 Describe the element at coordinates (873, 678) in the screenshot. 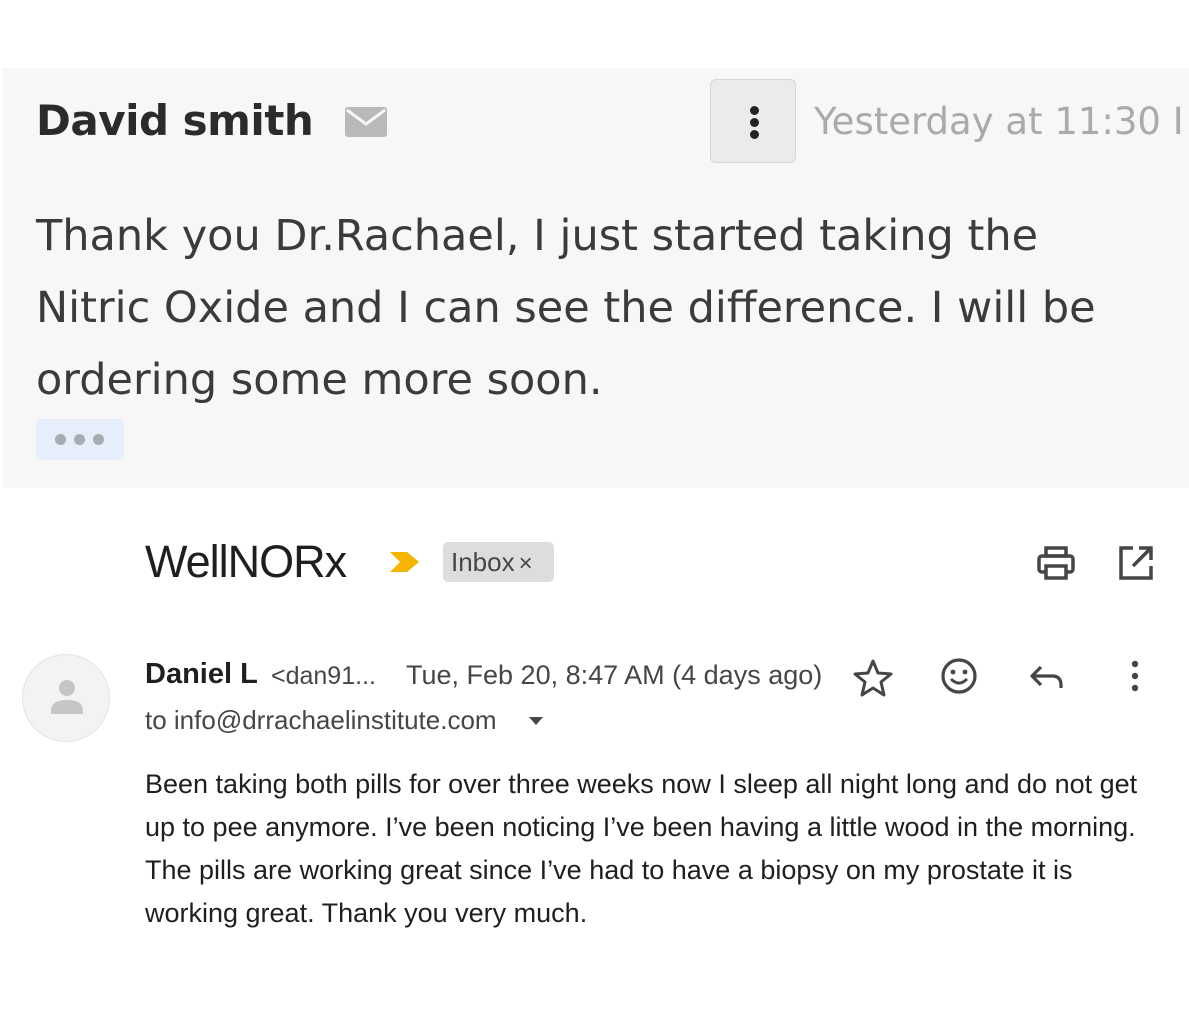

I see `star-icon` at that location.